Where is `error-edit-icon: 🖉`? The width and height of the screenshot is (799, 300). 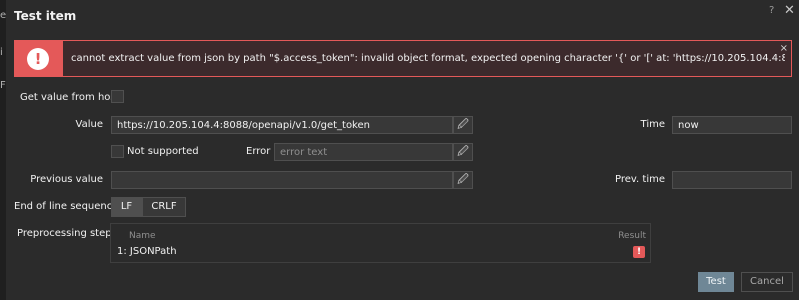 error-edit-icon: 🖉 is located at coordinates (463, 152).